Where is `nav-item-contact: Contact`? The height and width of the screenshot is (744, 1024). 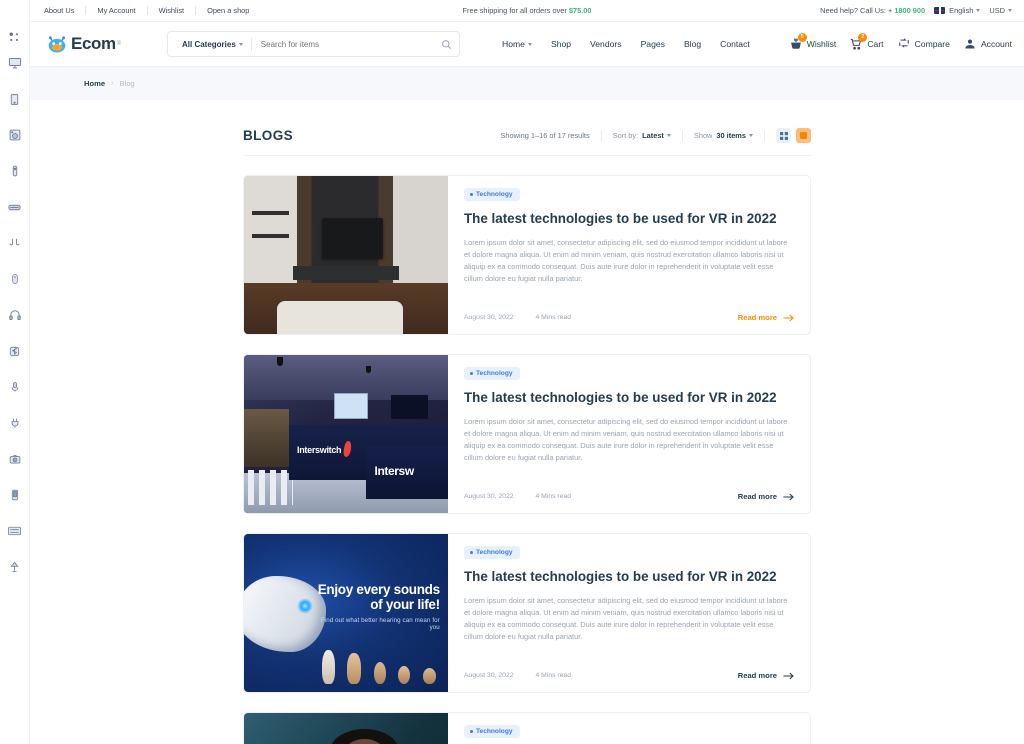 nav-item-contact: Contact is located at coordinates (735, 44).